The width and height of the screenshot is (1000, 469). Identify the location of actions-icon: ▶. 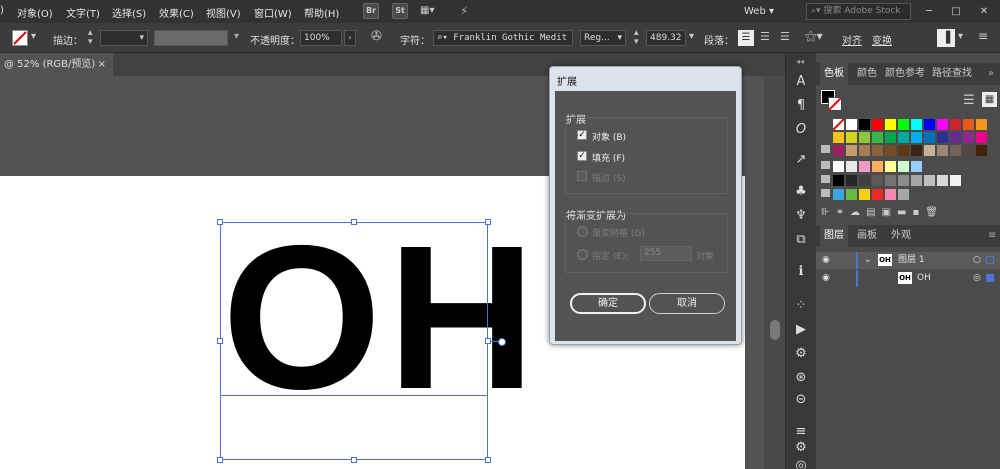
(801, 330).